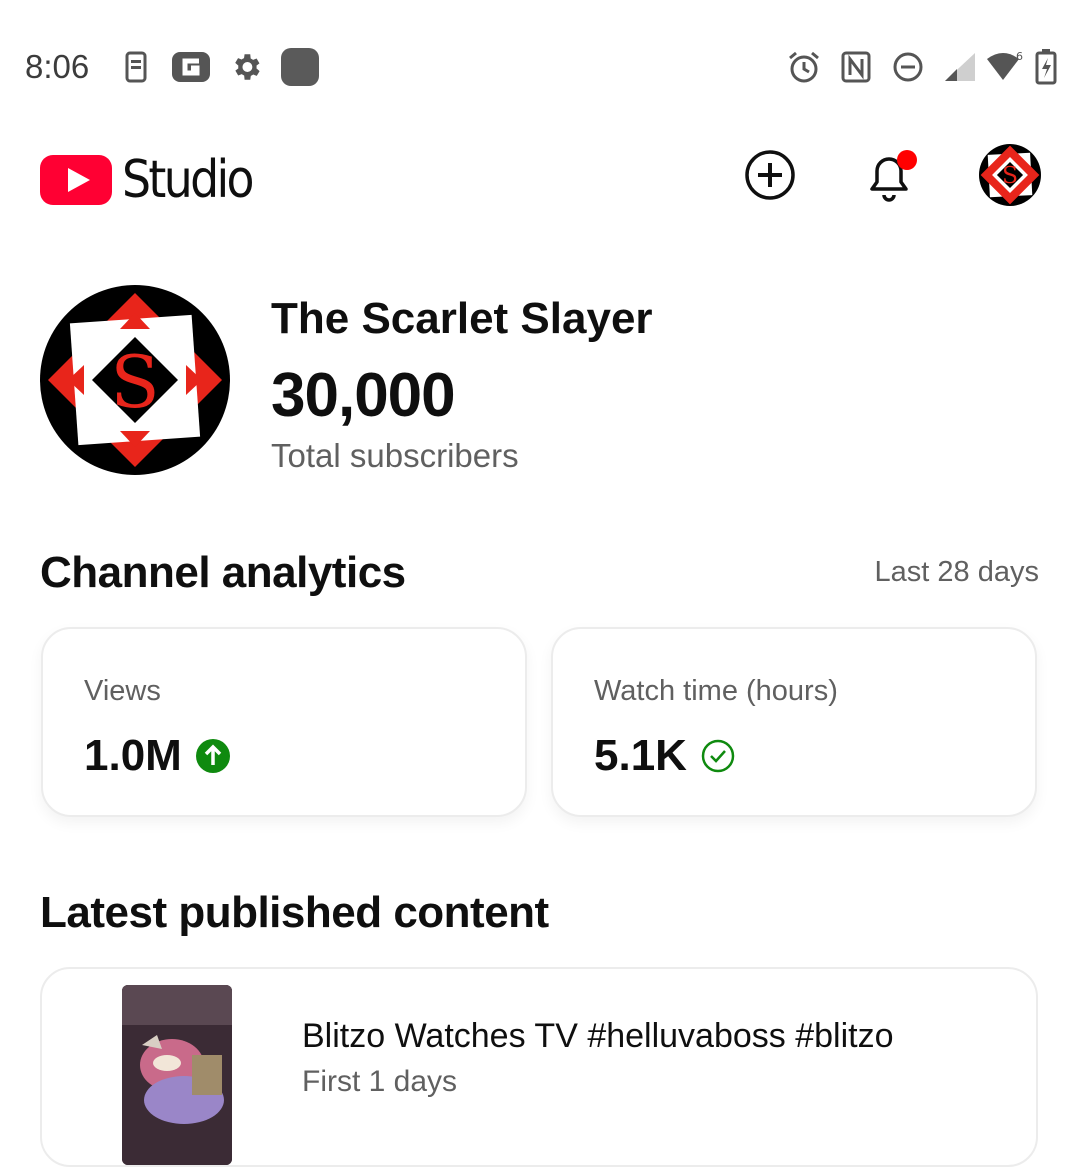 This screenshot has height=1167, width=1080. I want to click on video-thumbnail, so click(177, 1075).